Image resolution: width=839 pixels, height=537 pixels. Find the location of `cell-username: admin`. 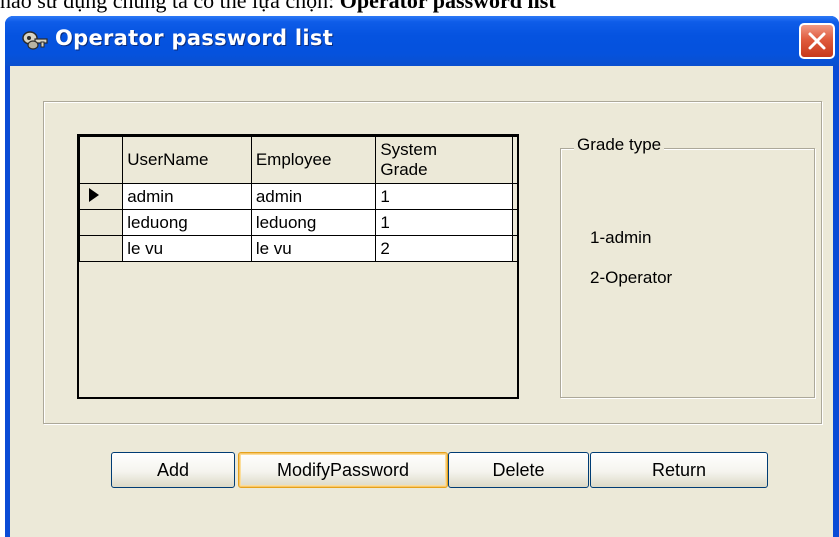

cell-username: admin is located at coordinates (187, 196).